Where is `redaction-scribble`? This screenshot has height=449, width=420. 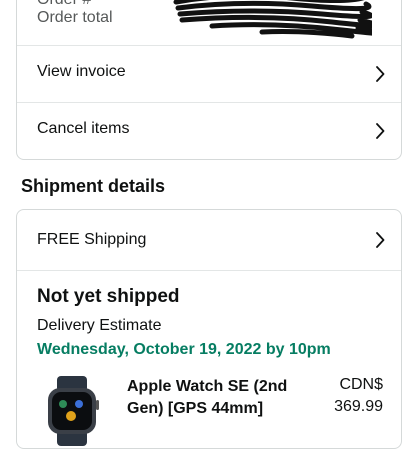
redaction-scribble is located at coordinates (272, 19).